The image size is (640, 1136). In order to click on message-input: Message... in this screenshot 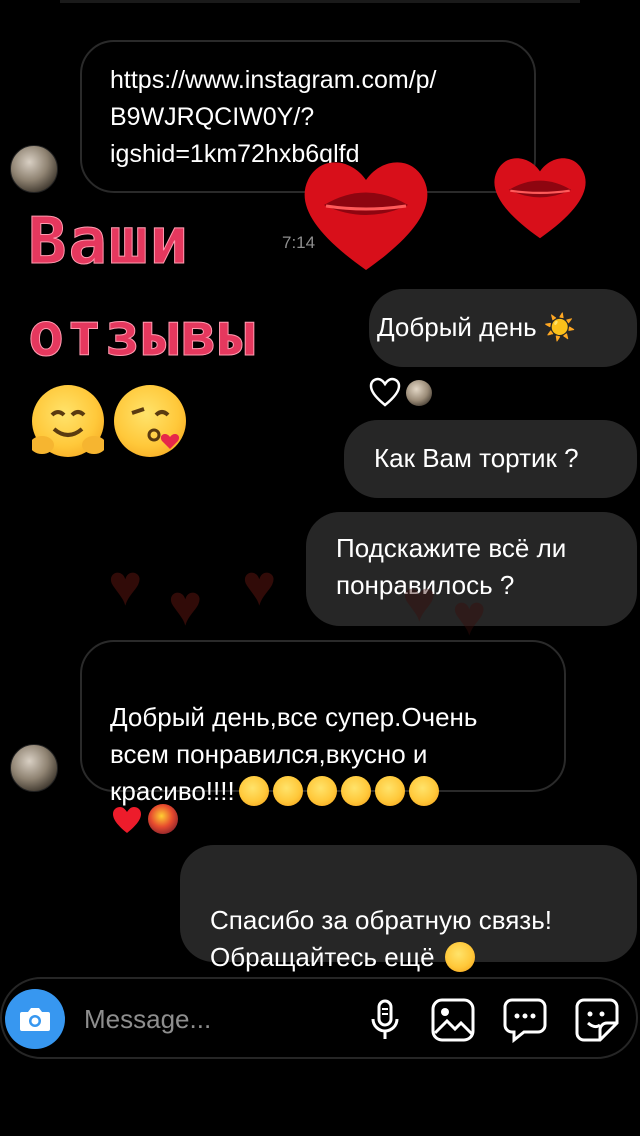, I will do `click(147, 1019)`.